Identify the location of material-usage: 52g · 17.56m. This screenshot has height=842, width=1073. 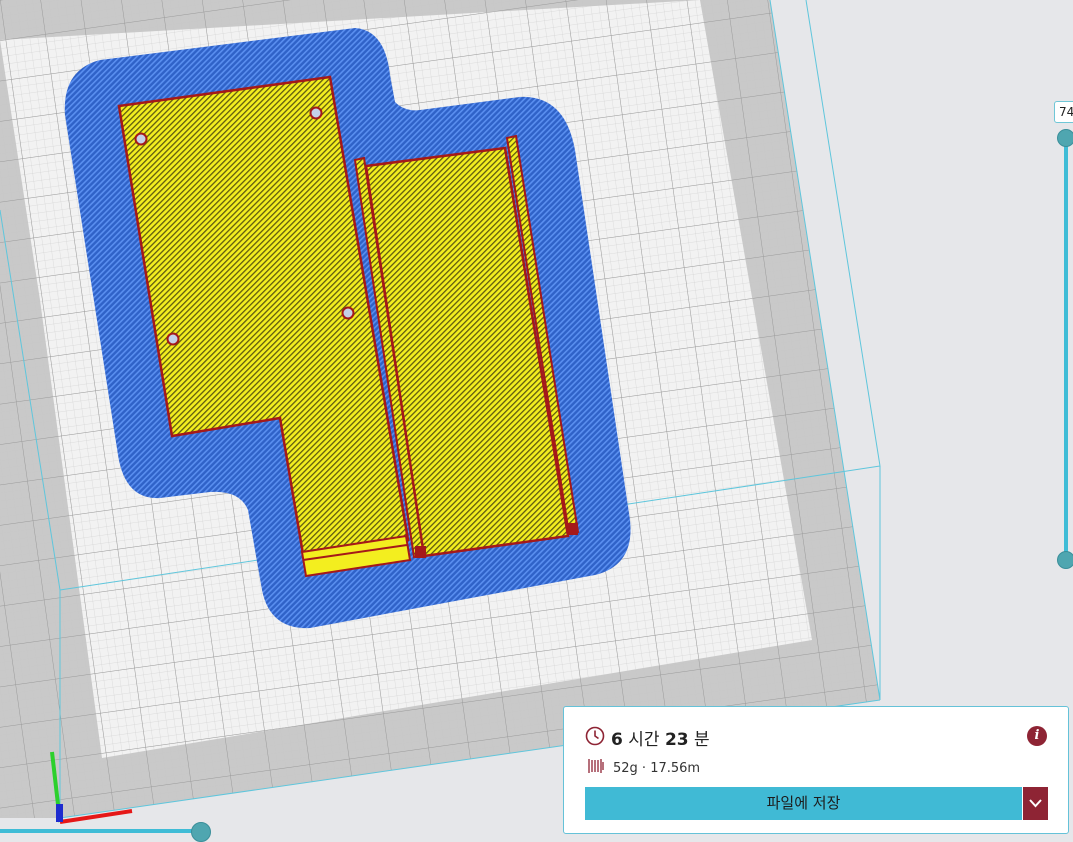
(657, 768).